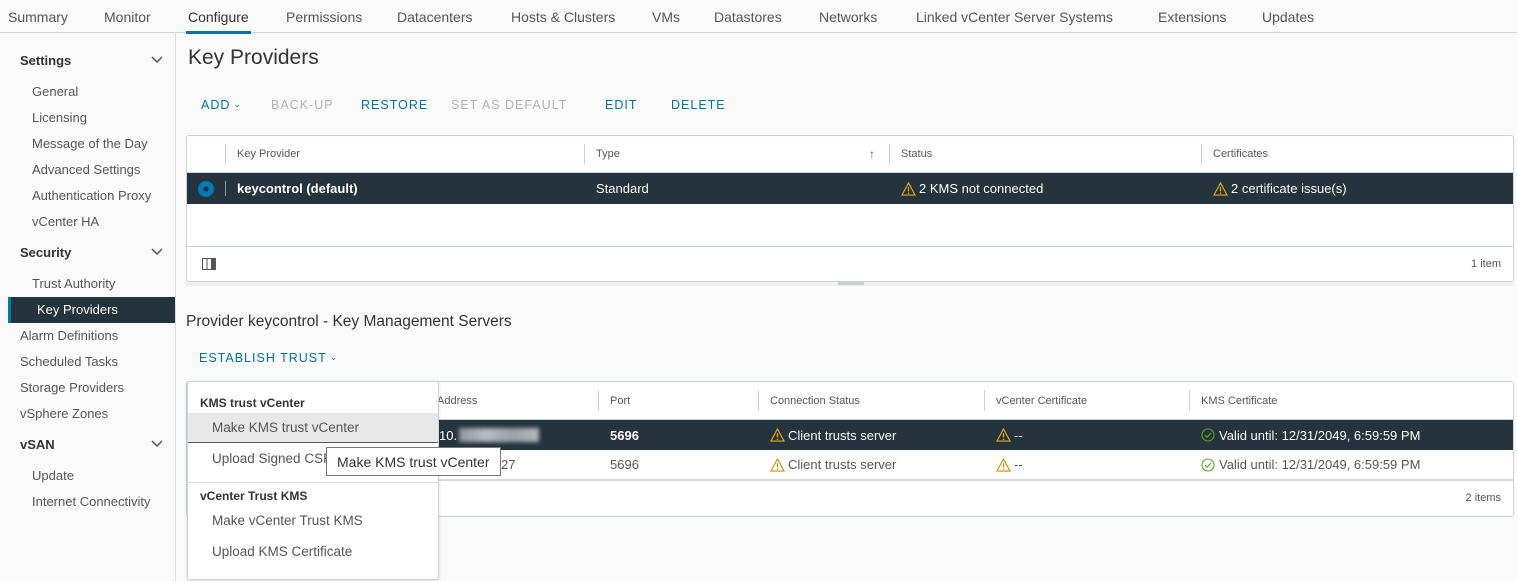 The image size is (1517, 581). I want to click on cell-key-provider: keycontrol (default), so click(297, 188).